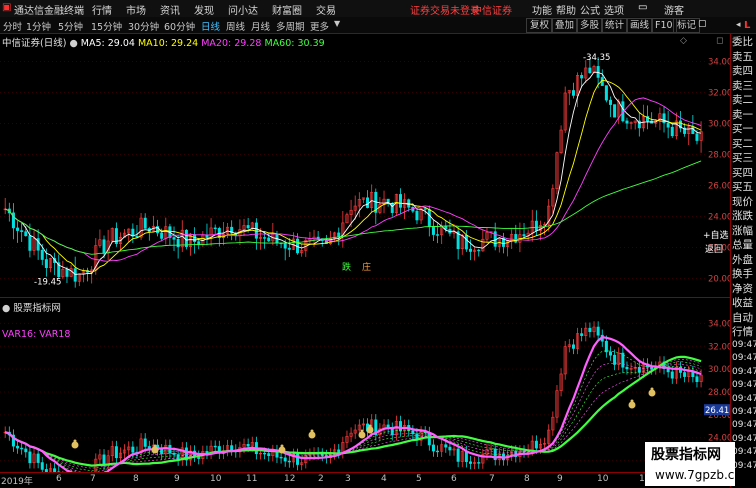  Describe the element at coordinates (204, 9) in the screenshot. I see `menu-discover: 发现` at that location.